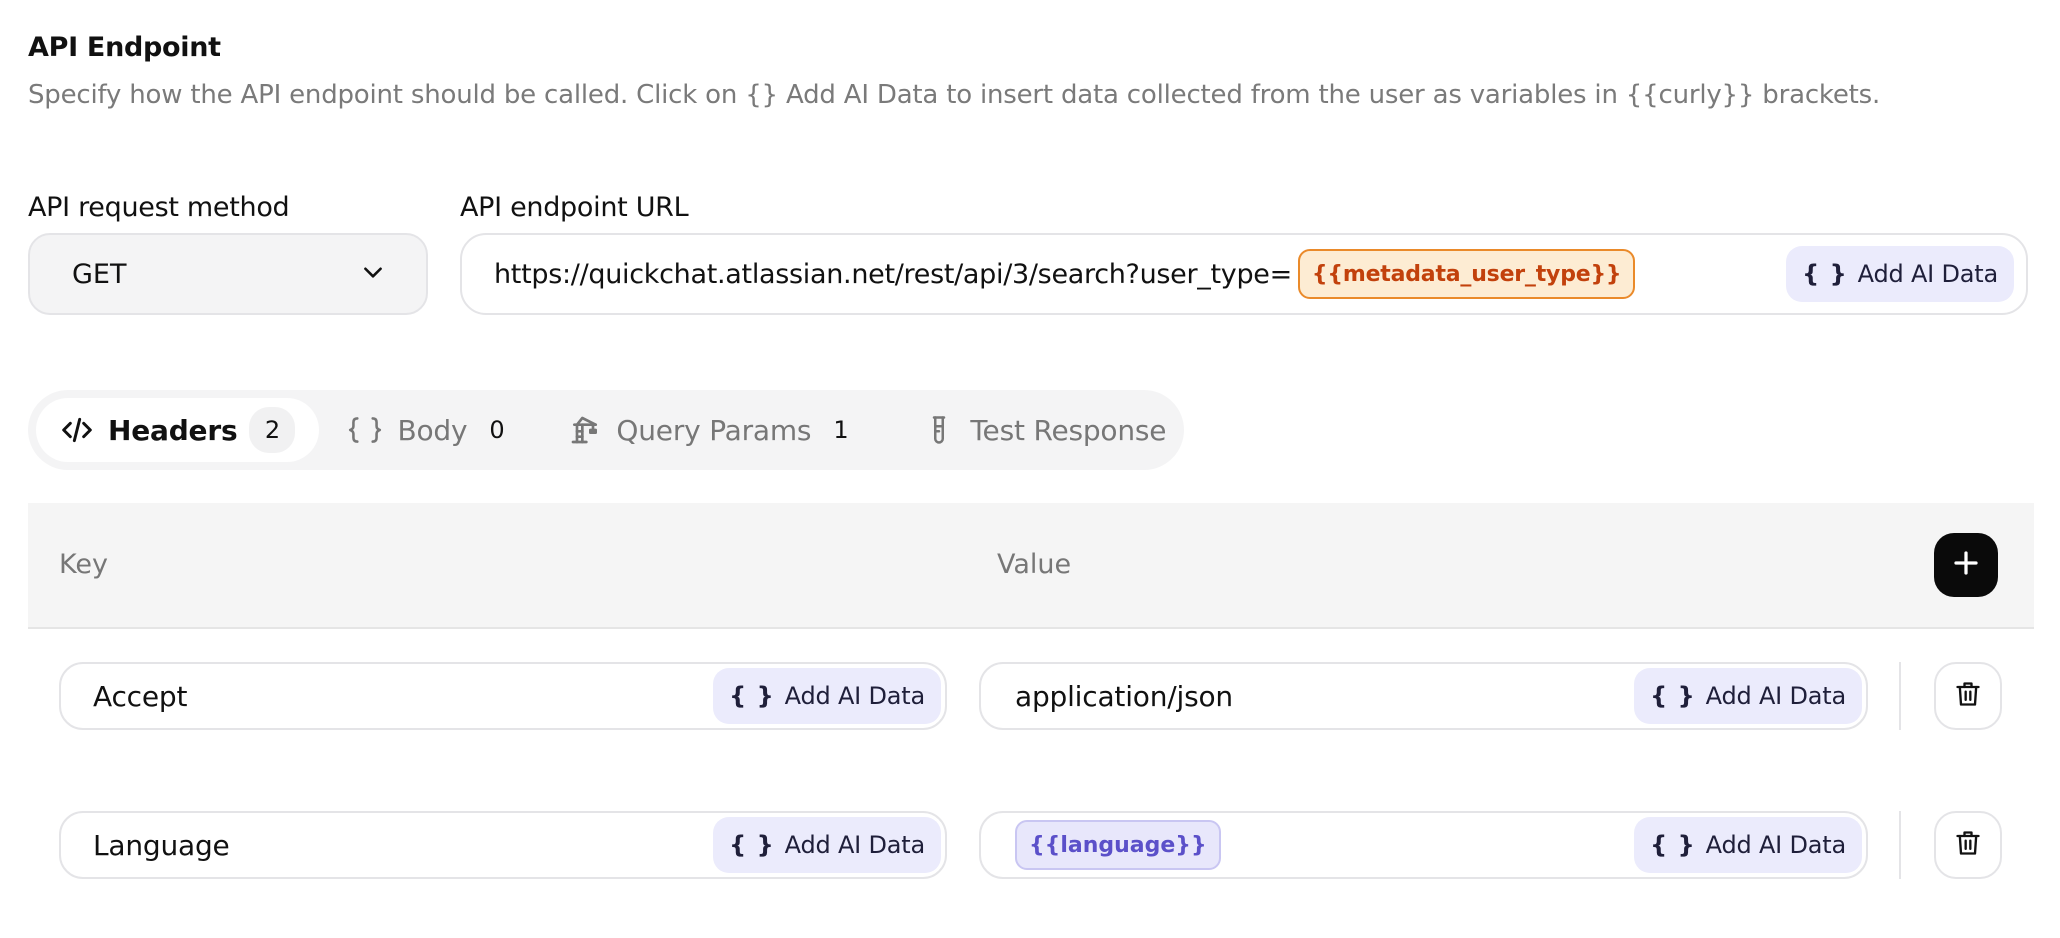 The width and height of the screenshot is (2060, 938). I want to click on tab-body-label: Body, so click(432, 430).